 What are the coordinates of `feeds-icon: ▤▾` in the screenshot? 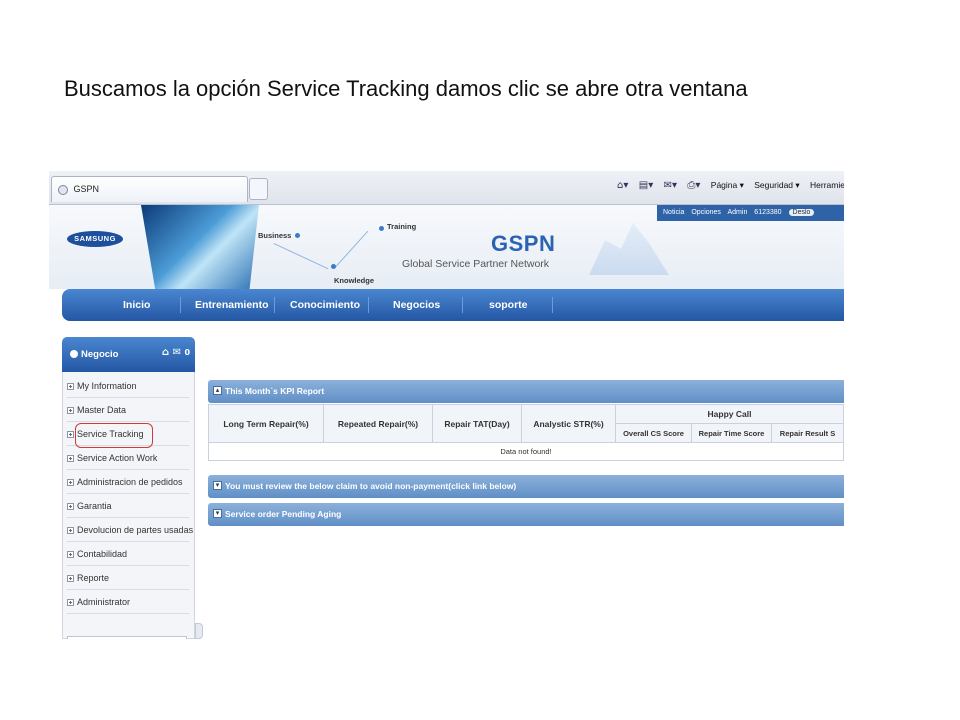 It's located at (646, 185).